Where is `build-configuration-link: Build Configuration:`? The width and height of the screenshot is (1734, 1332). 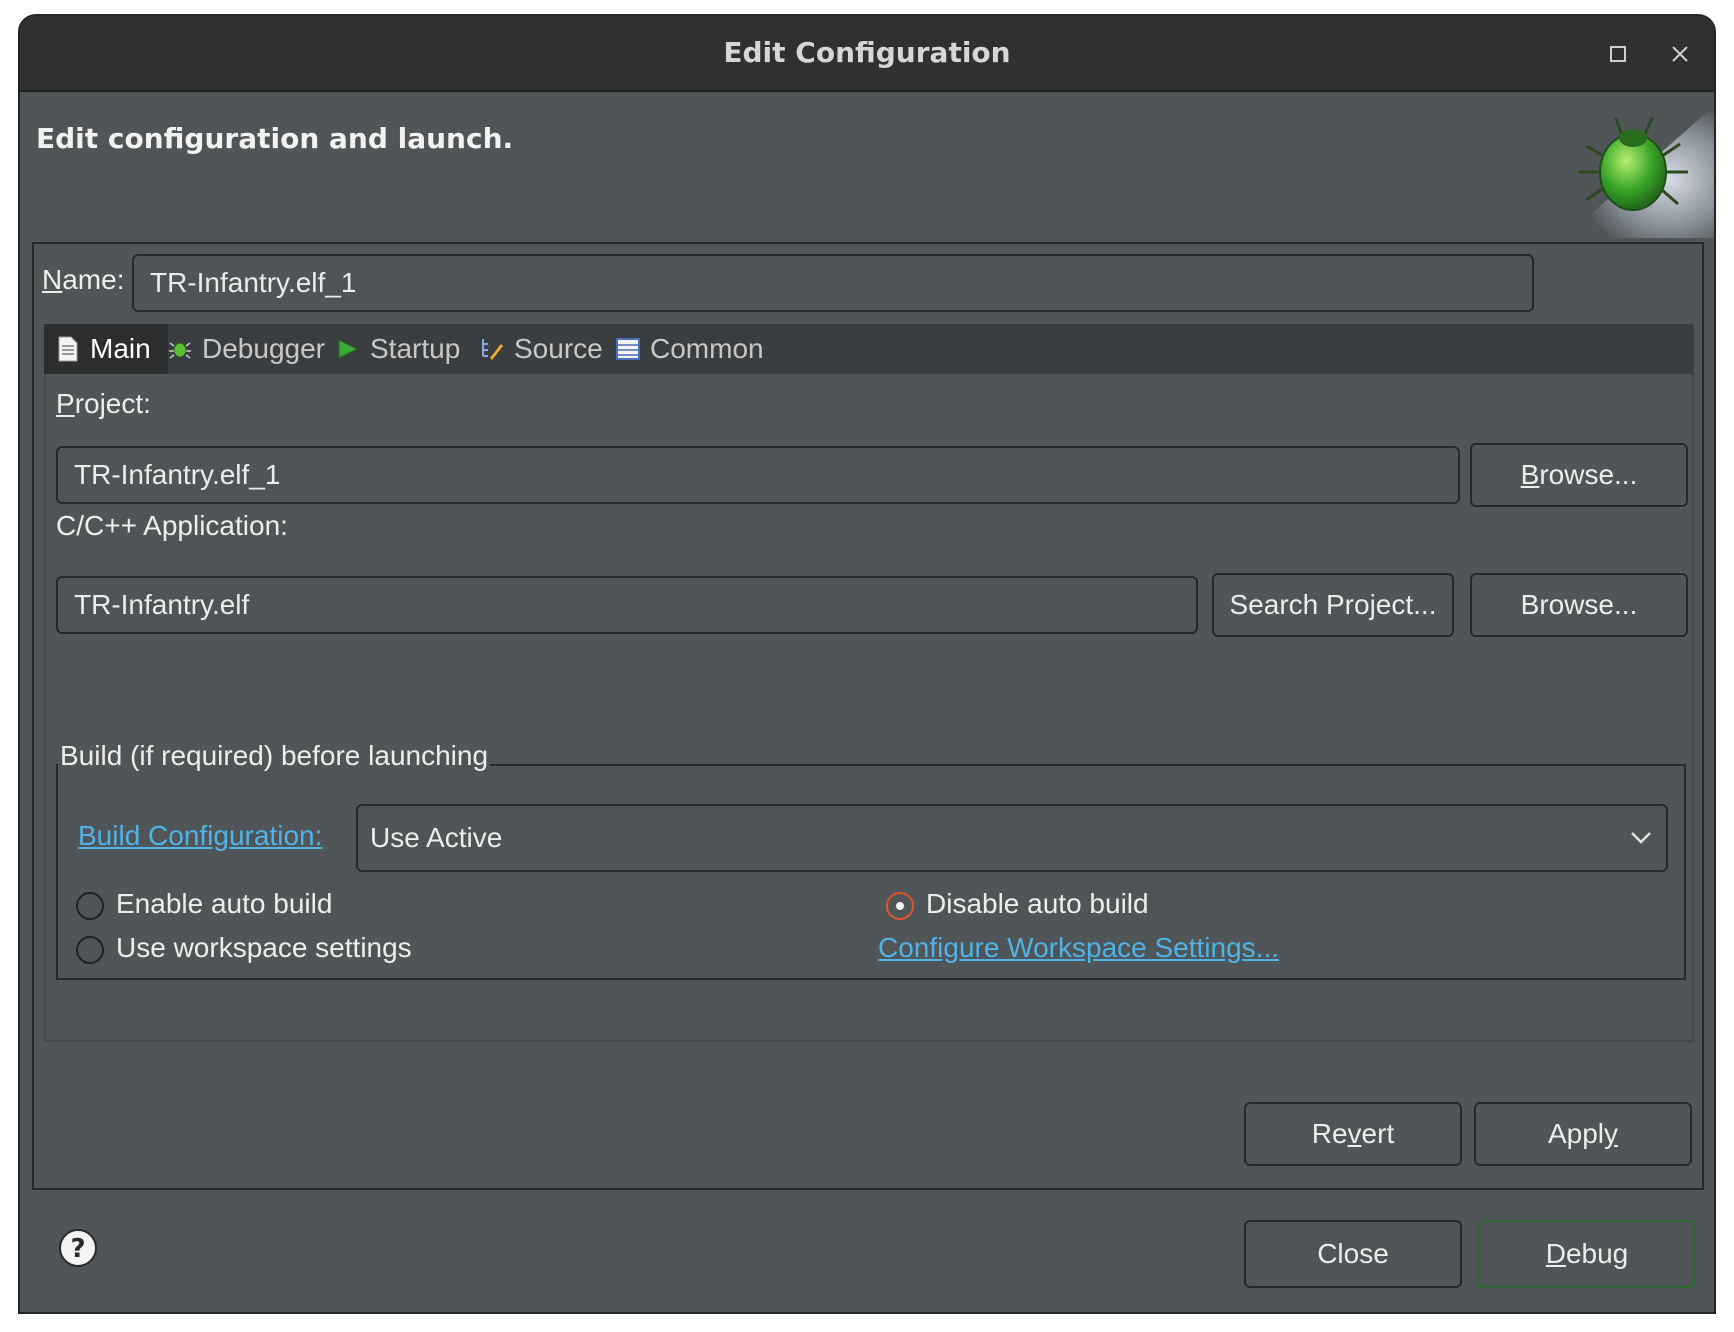 build-configuration-link: Build Configuration: is located at coordinates (200, 836).